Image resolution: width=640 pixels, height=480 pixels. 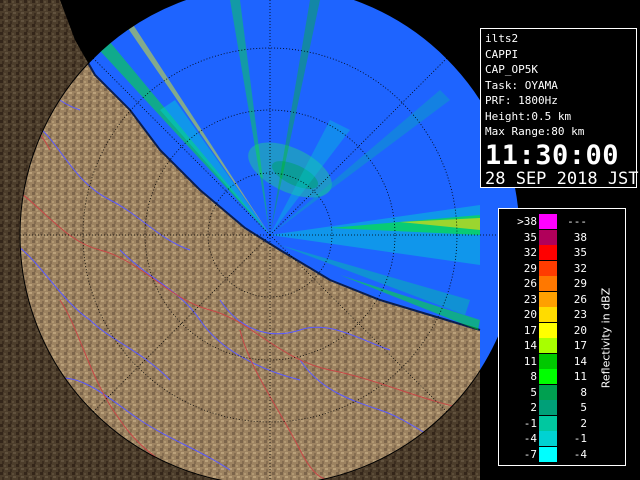 What do you see at coordinates (583, 407) in the screenshot?
I see `legend-high-value: 5` at bounding box center [583, 407].